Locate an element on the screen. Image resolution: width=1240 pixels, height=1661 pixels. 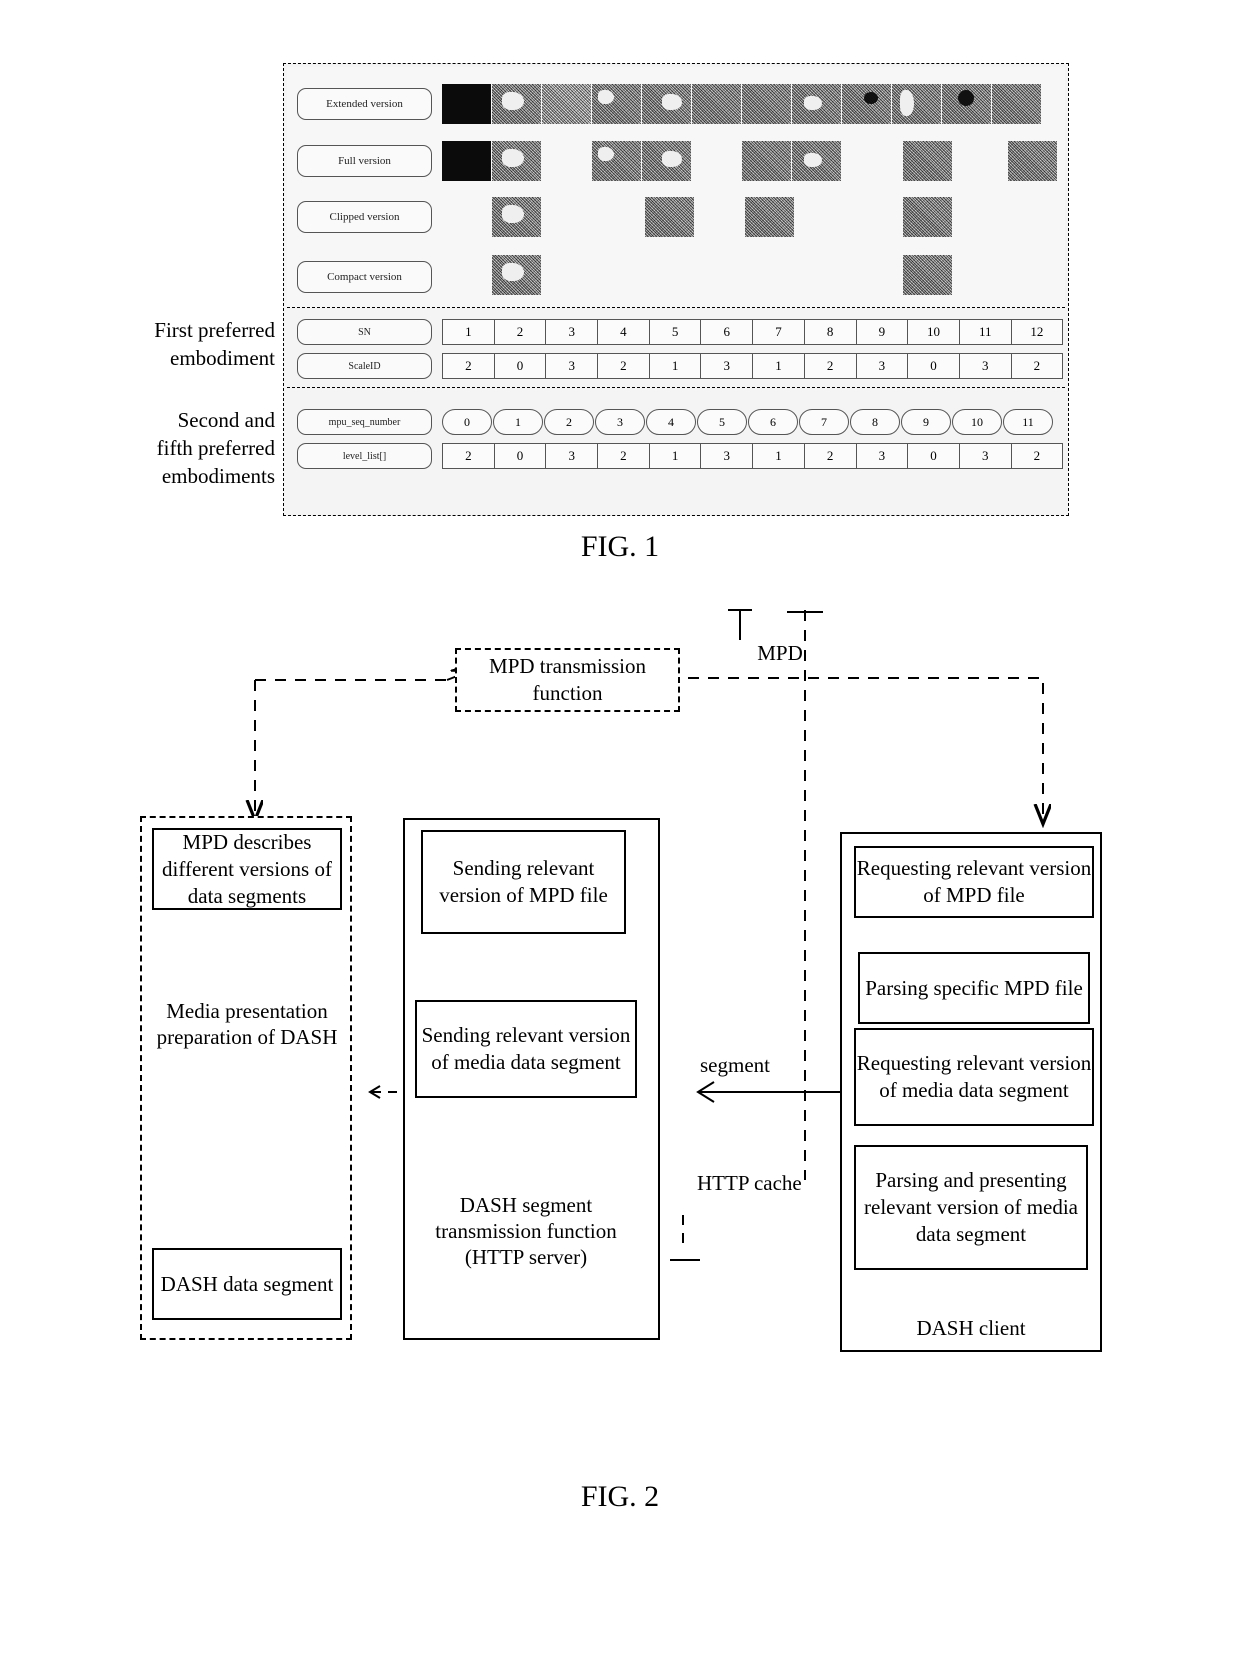
label-text: level_list[] is located at coordinates (364, 456).